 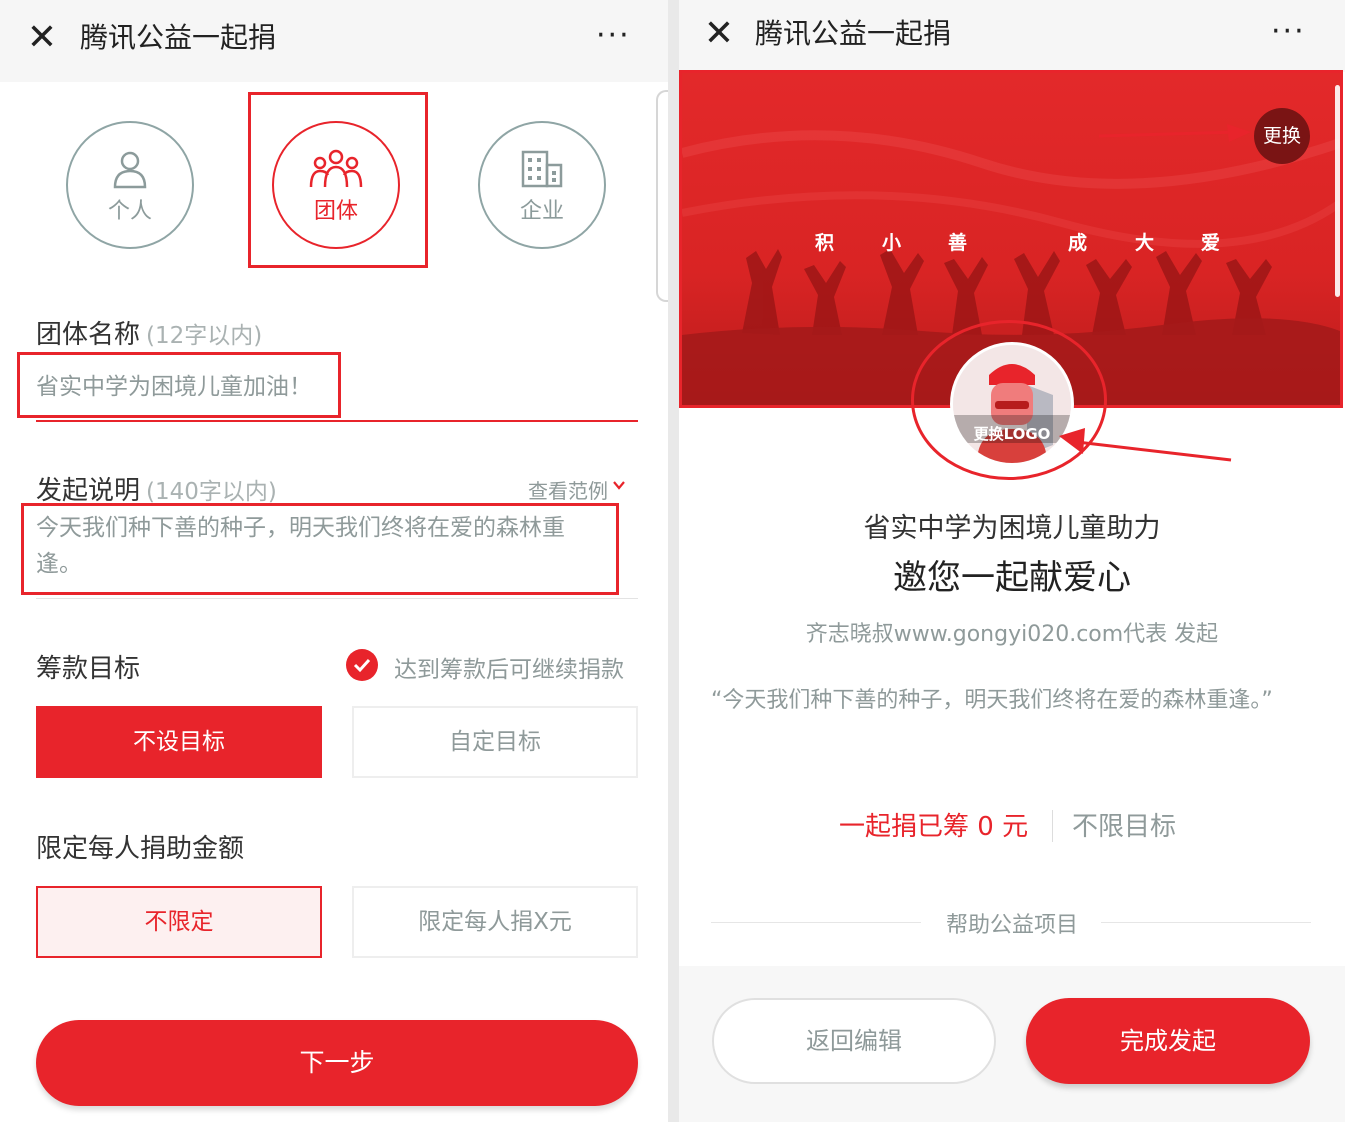 What do you see at coordinates (825, 243) in the screenshot?
I see `slogan-char: 积` at bounding box center [825, 243].